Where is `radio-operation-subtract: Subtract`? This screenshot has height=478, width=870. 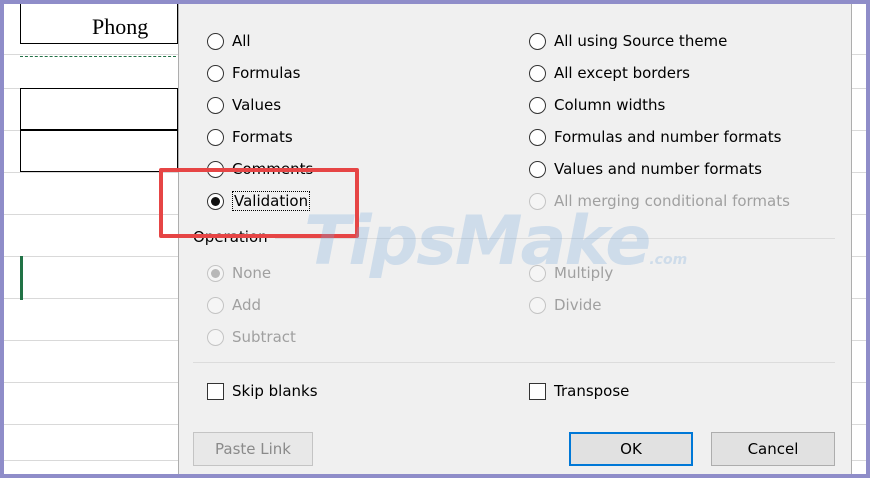
radio-operation-subtract: Subtract is located at coordinates (251, 337).